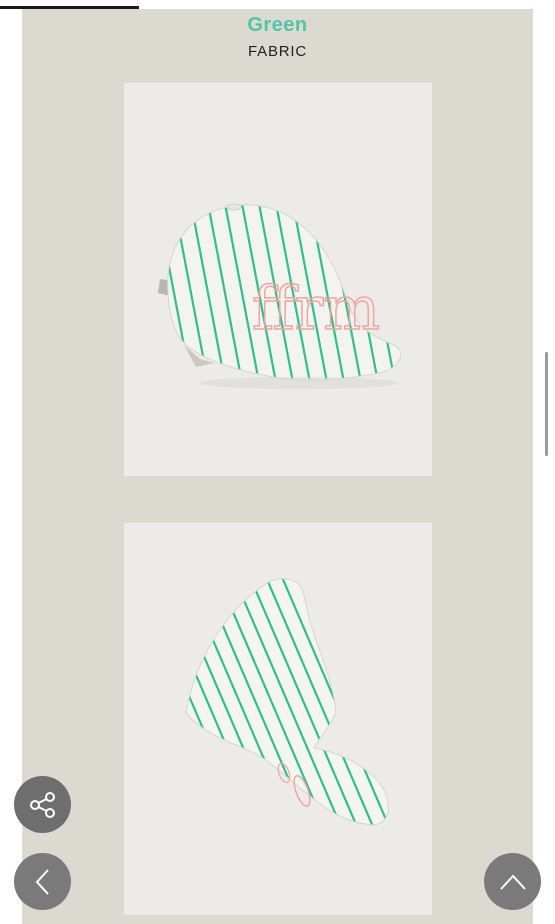 The image size is (555, 924). I want to click on cap-under-image, so click(287, 702).